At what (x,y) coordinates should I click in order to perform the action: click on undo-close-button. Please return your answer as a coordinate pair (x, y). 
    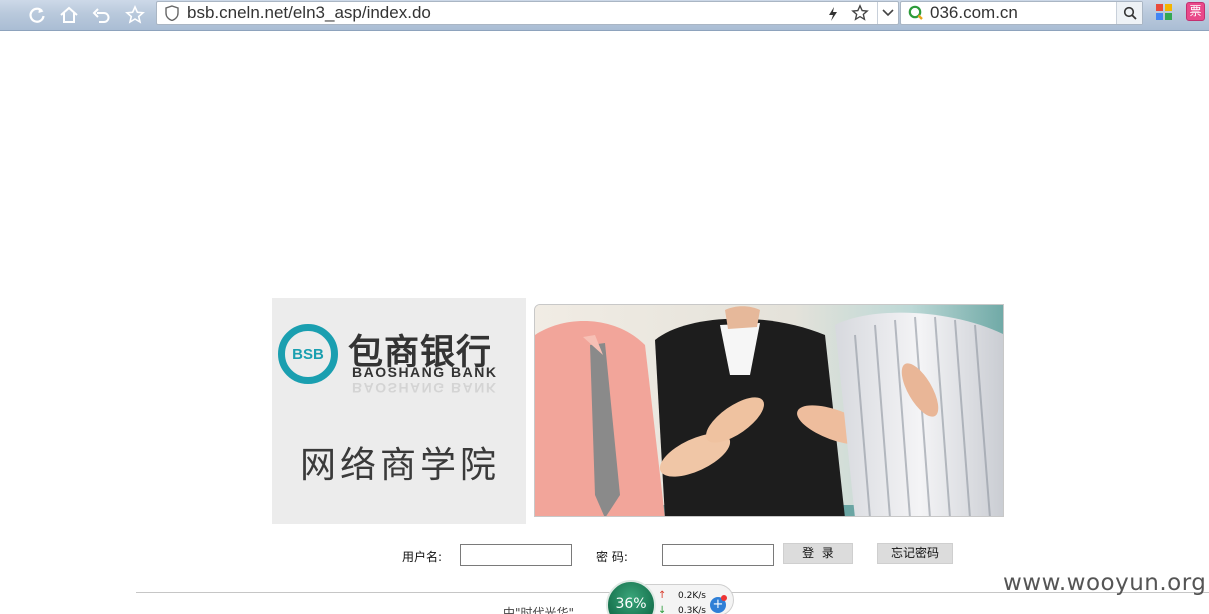
    Looking at the image, I should click on (102, 15).